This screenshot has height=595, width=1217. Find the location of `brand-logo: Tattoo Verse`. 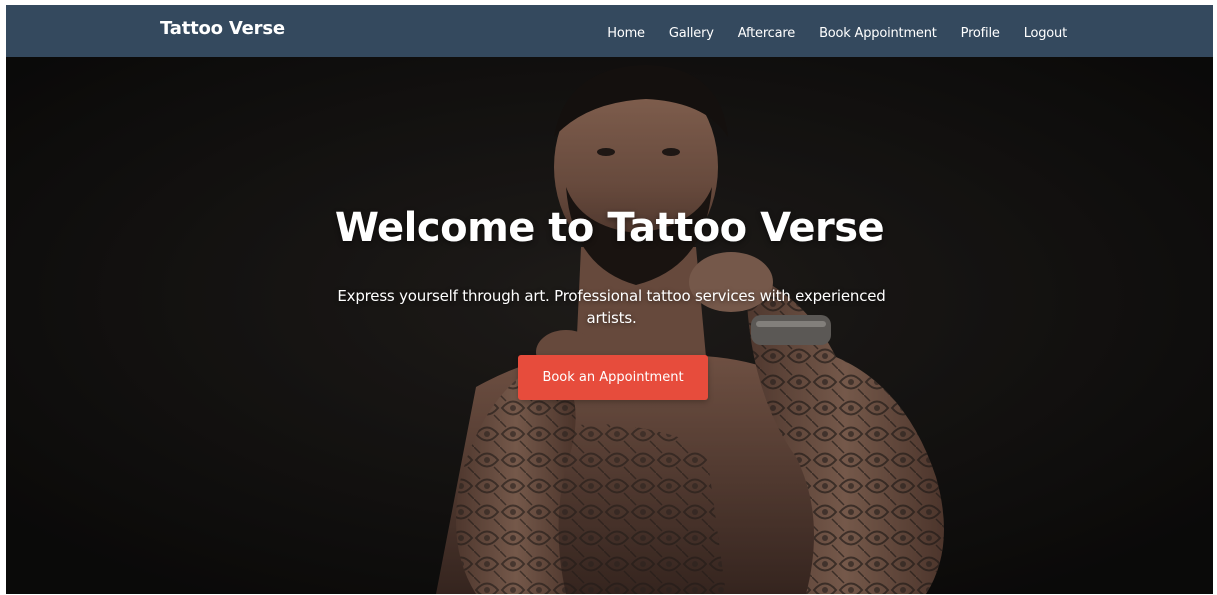

brand-logo: Tattoo Verse is located at coordinates (222, 28).